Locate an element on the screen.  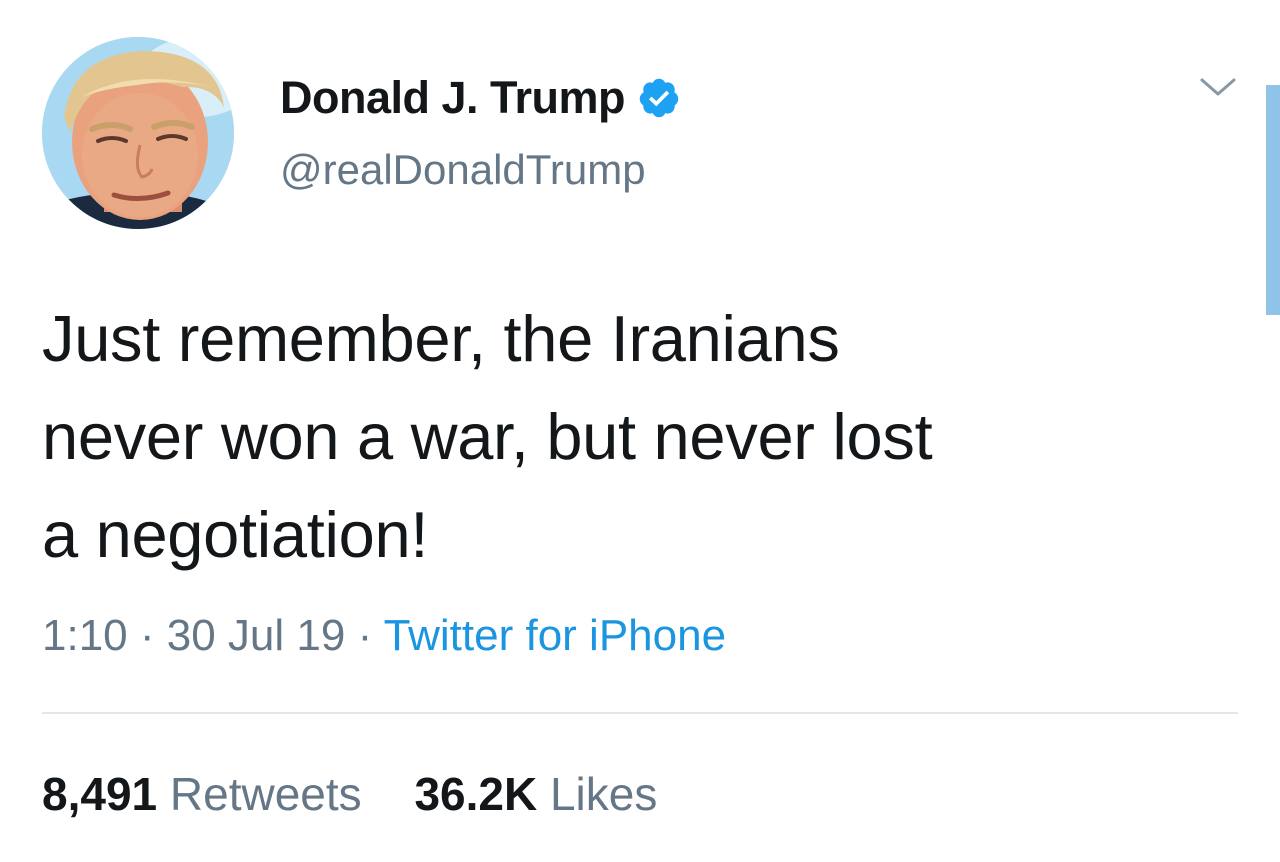
chevron-down-icon is located at coordinates (1218, 87).